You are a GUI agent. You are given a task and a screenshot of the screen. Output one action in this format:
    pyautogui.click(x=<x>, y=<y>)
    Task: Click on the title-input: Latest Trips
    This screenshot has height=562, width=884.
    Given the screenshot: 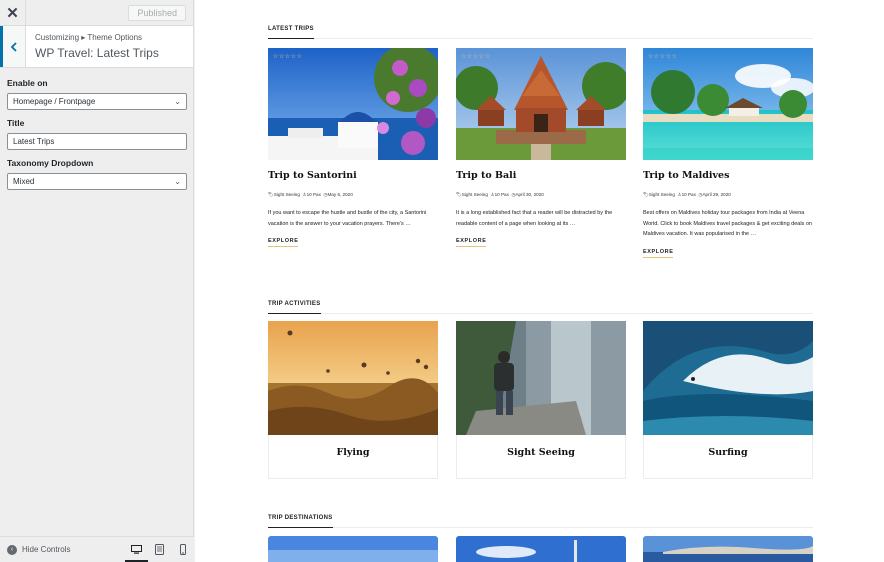 What is the action you would take?
    pyautogui.click(x=97, y=141)
    